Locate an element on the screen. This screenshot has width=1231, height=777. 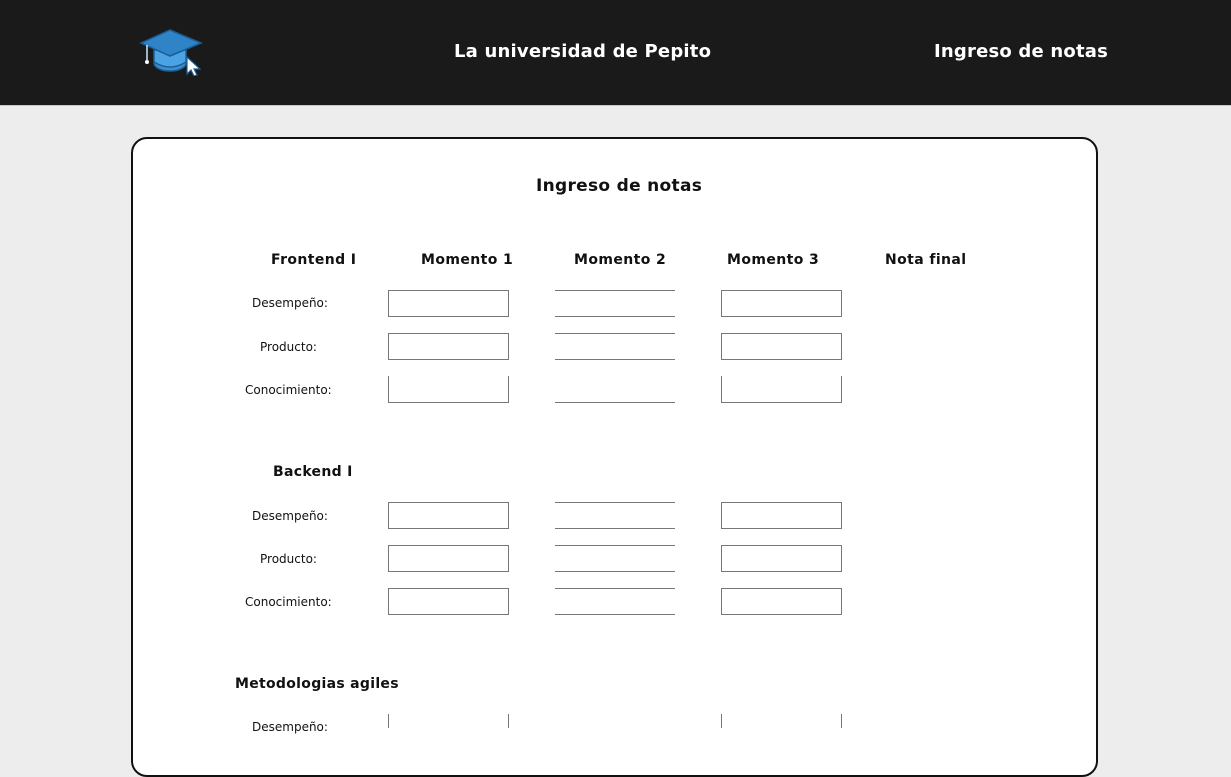
backend-conocimiento-momento-2-input is located at coordinates (615, 601).